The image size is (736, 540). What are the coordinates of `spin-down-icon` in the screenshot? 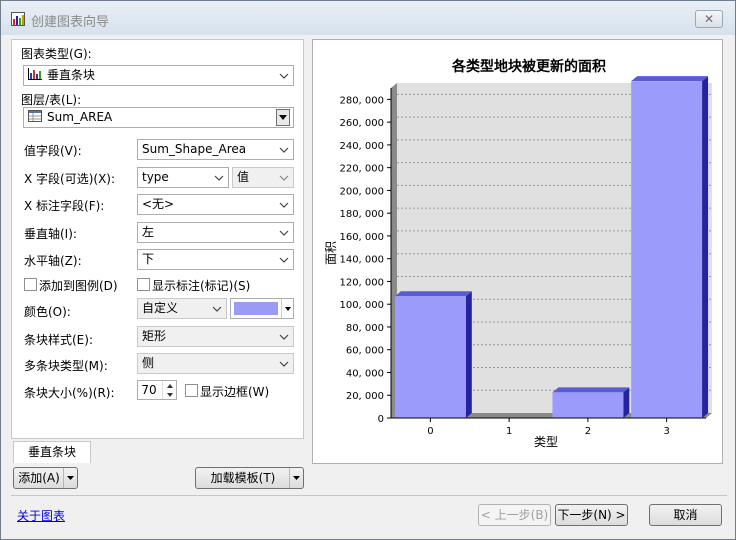 It's located at (169, 394).